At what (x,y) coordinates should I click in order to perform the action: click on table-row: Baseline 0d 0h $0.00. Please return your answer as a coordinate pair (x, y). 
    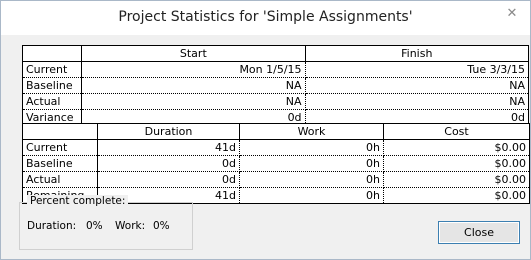
    Looking at the image, I should click on (276, 163).